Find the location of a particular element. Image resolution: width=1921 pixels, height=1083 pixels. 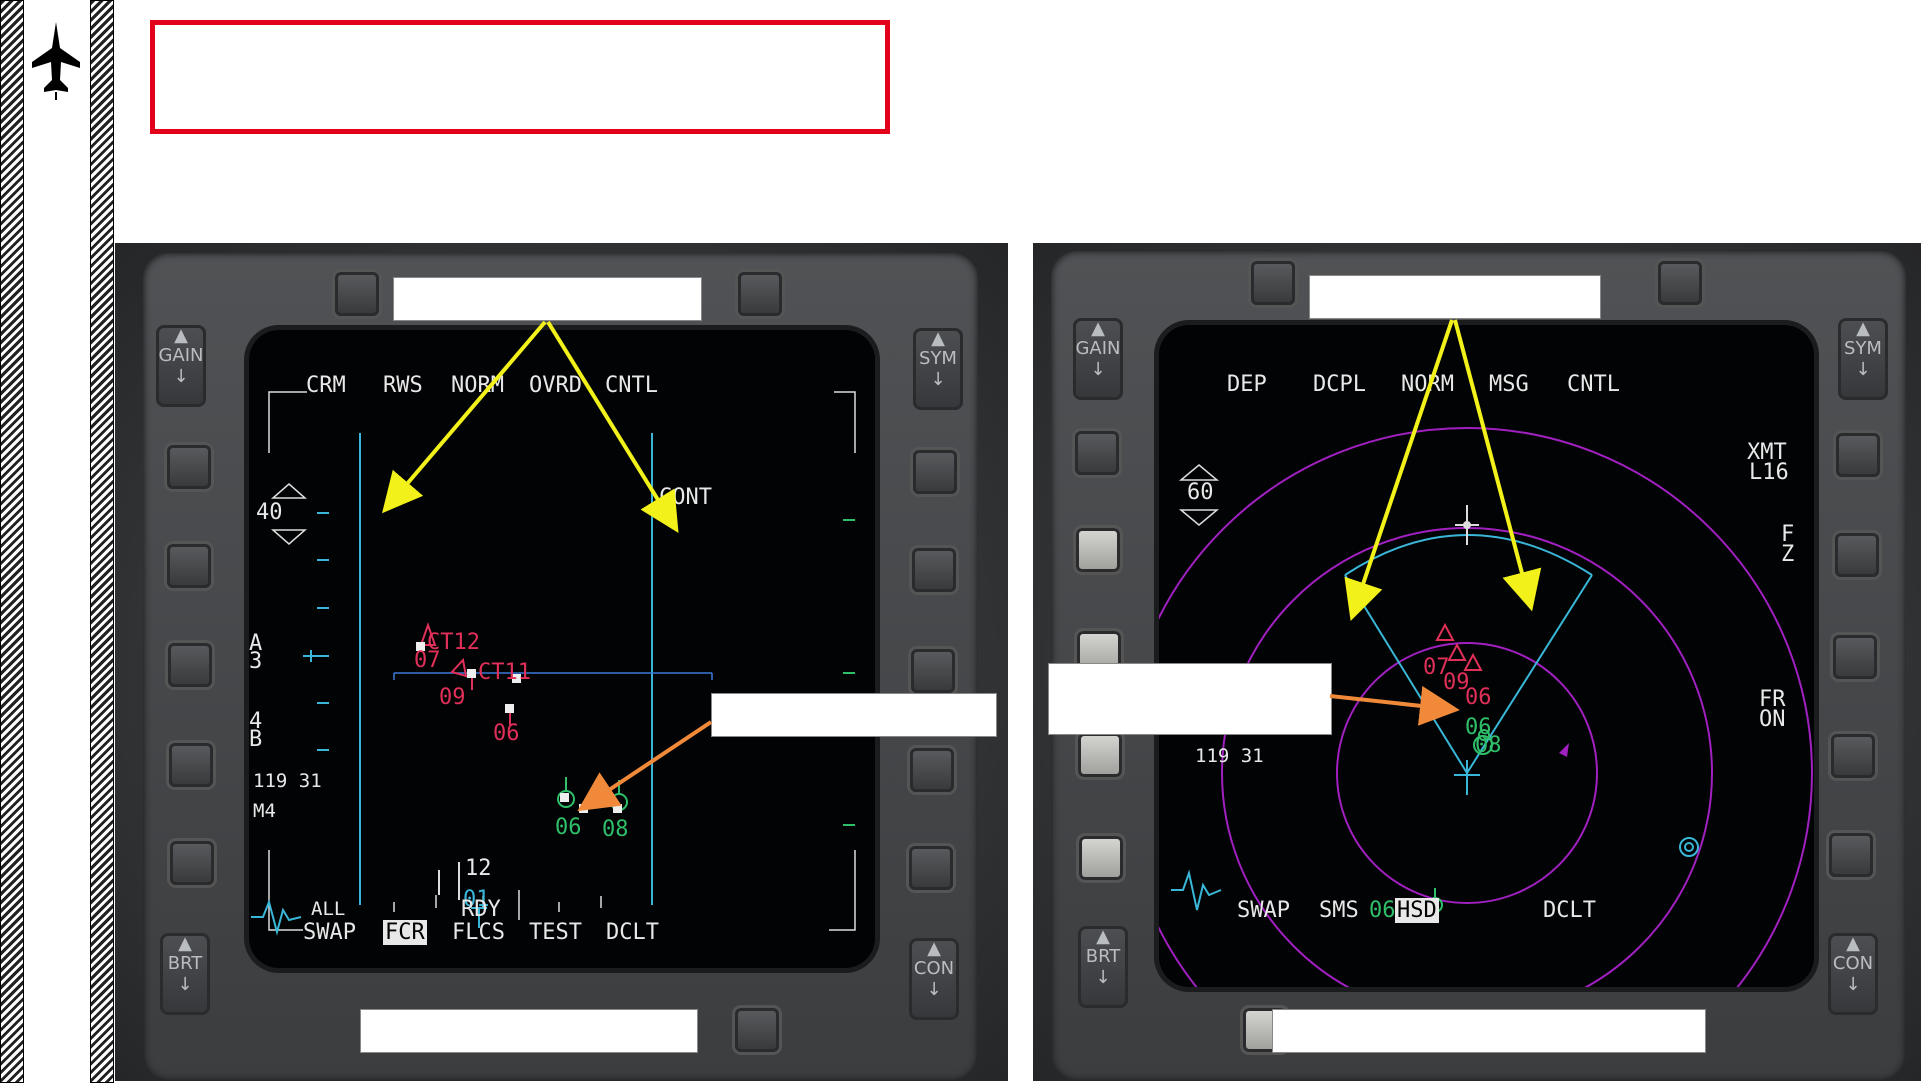

range-readout: 40 is located at coordinates (269, 512).